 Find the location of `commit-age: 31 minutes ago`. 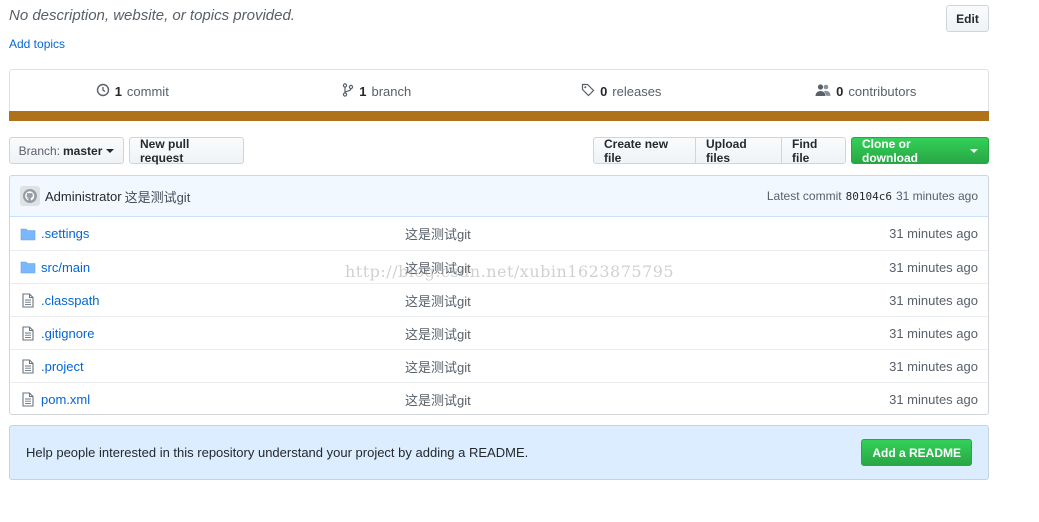

commit-age: 31 minutes ago is located at coordinates (936, 196).